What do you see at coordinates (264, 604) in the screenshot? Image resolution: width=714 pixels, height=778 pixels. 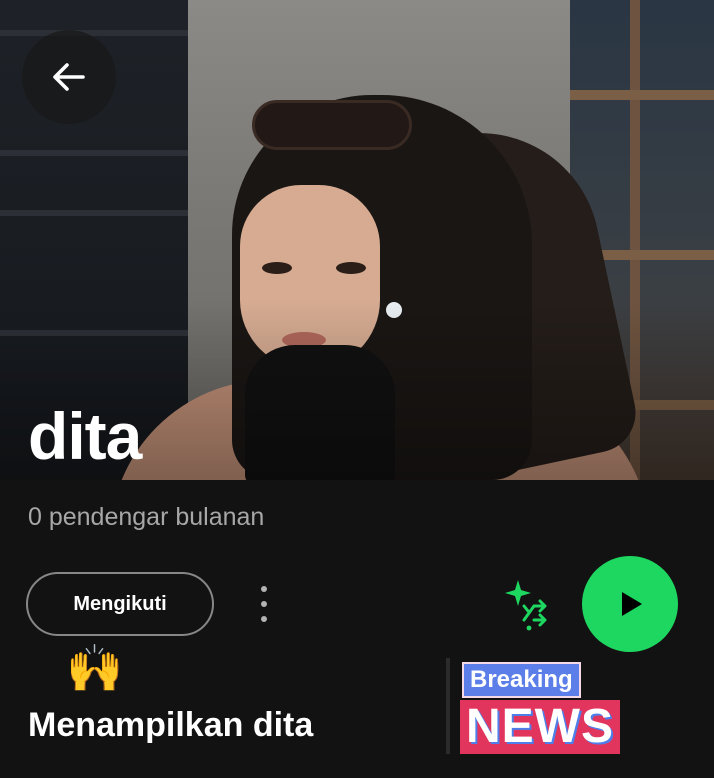 I see `more-options-button` at bounding box center [264, 604].